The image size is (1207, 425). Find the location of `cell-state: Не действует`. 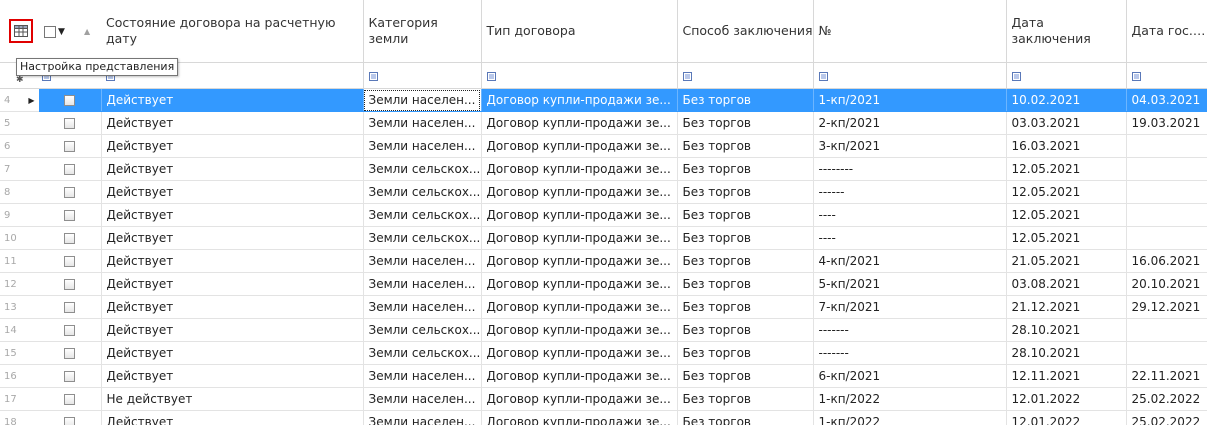

cell-state: Не действует is located at coordinates (232, 399).